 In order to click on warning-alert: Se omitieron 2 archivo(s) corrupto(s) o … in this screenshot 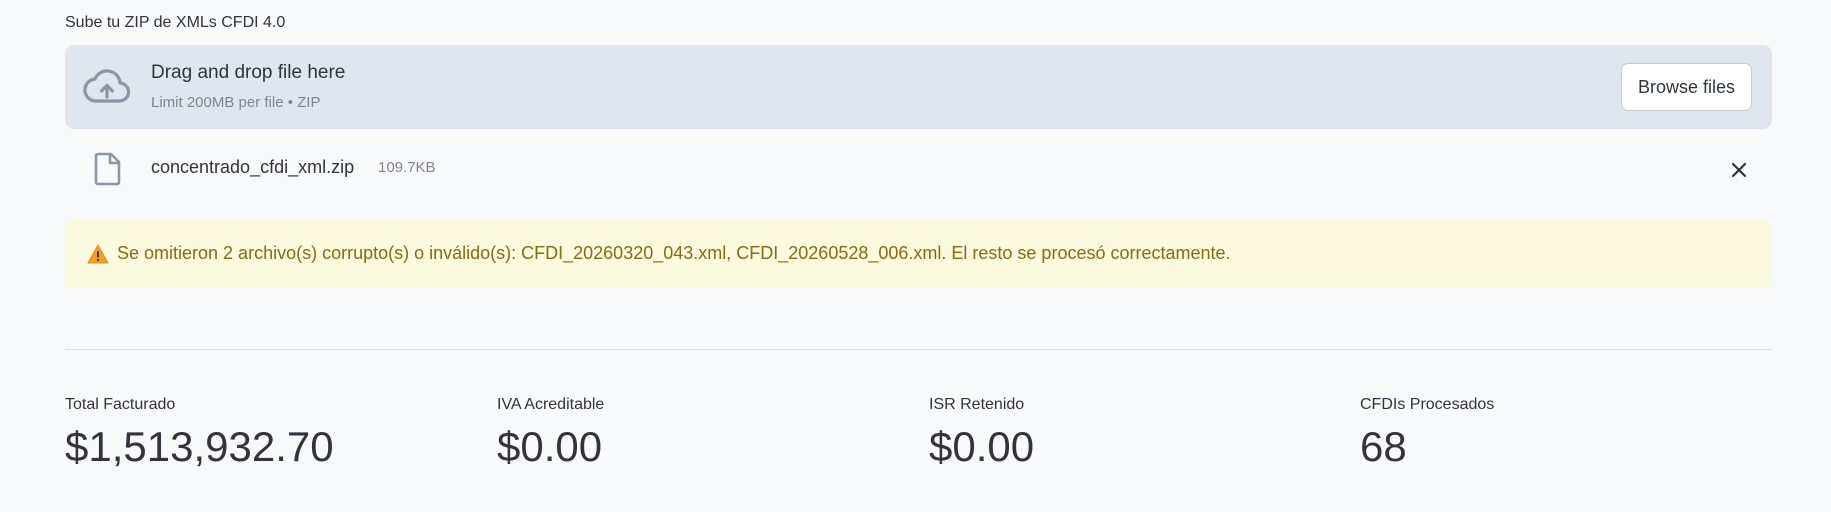, I will do `click(918, 254)`.